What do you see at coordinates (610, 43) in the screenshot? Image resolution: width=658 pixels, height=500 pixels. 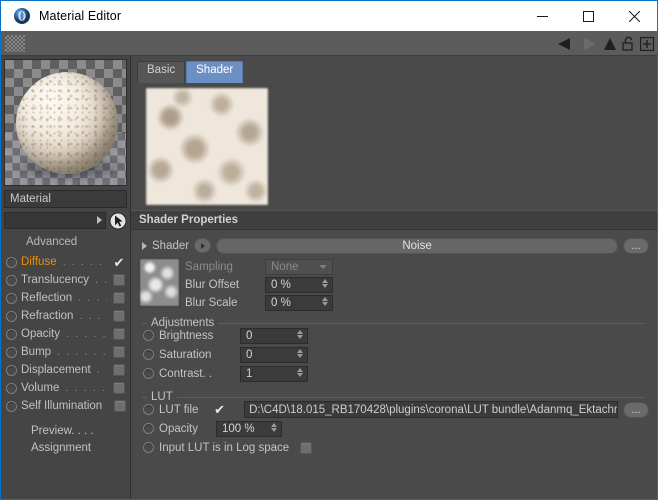 I see `up-triangle-icon` at bounding box center [610, 43].